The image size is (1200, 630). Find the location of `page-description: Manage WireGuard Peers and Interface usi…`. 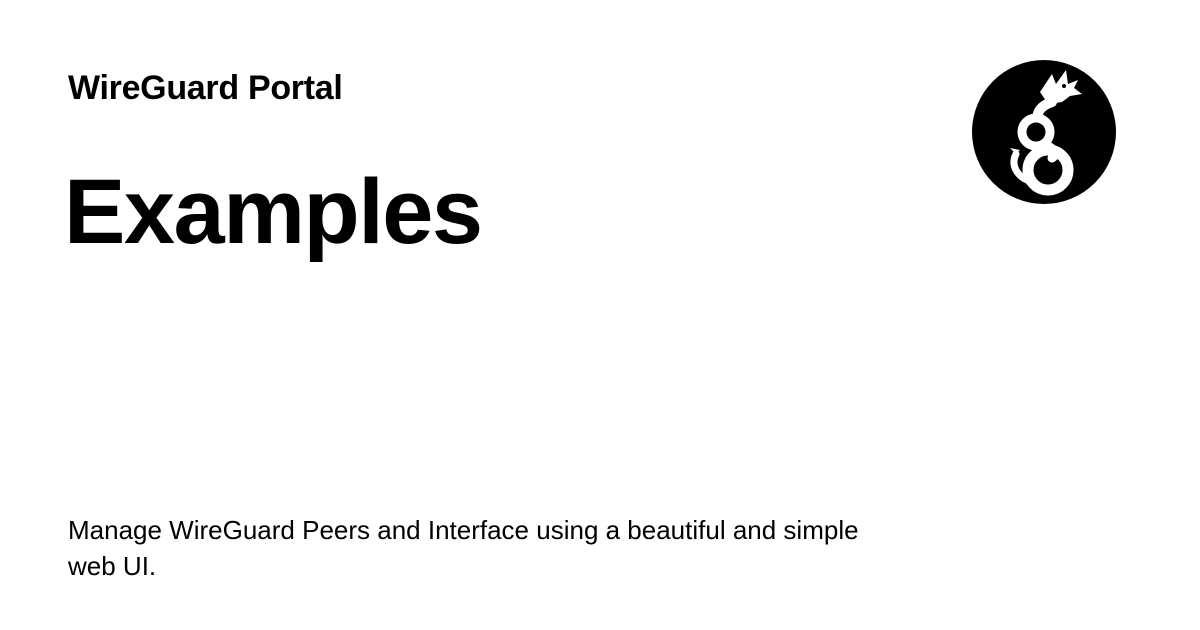

page-description: Manage WireGuard Peers and Interface usi… is located at coordinates (463, 548).